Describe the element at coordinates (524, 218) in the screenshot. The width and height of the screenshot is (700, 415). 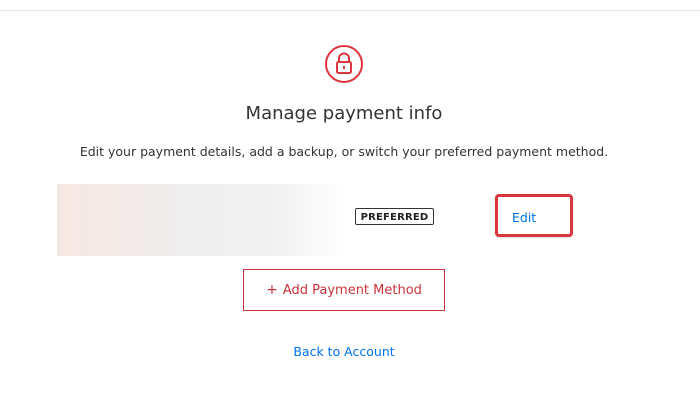
I see `edit-link: Edit` at that location.